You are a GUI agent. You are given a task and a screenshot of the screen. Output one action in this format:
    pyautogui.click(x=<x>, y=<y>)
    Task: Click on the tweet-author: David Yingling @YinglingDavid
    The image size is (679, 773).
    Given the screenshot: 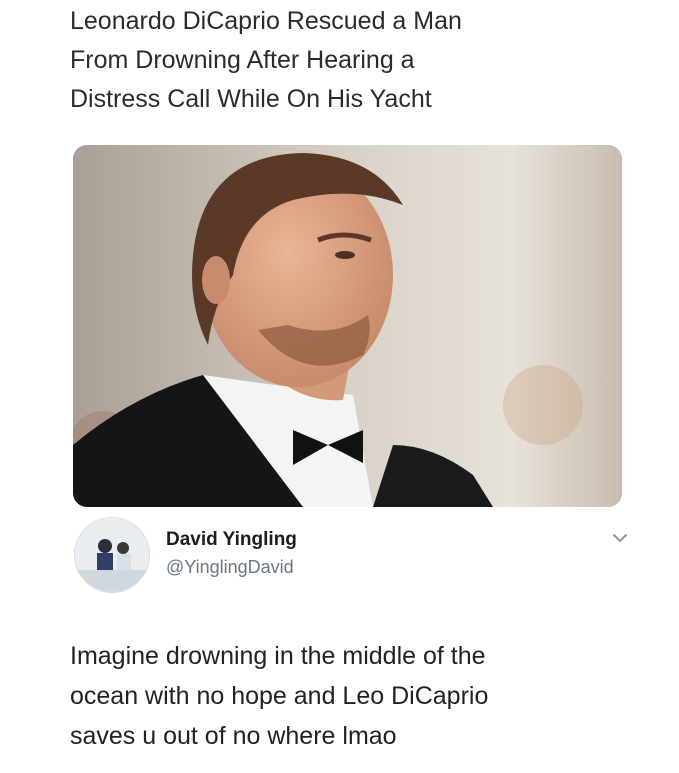 What is the action you would take?
    pyautogui.click(x=354, y=557)
    